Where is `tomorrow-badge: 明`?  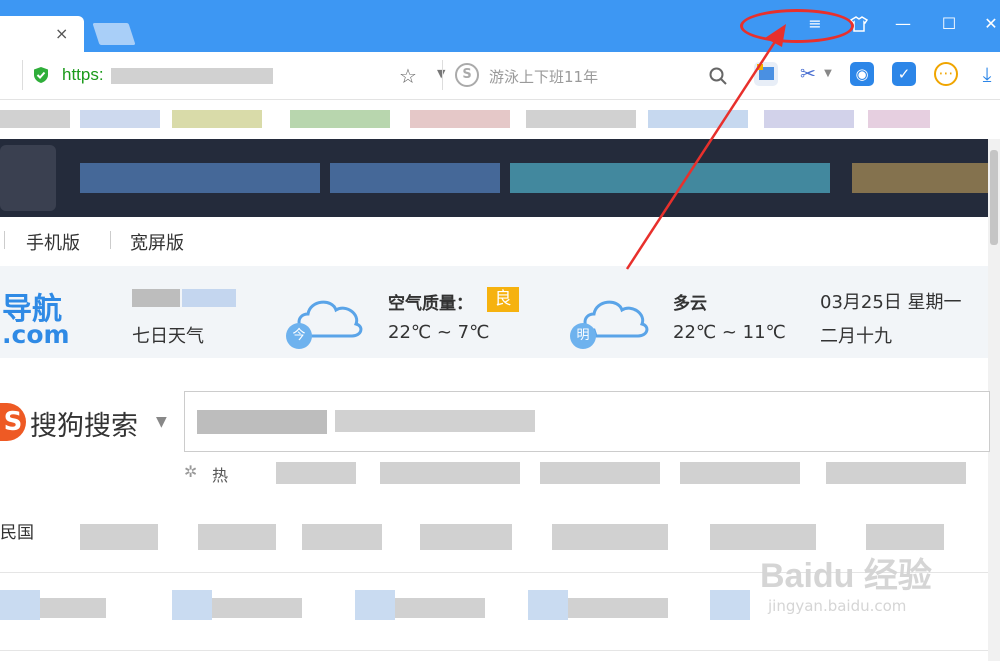 tomorrow-badge: 明 is located at coordinates (583, 336).